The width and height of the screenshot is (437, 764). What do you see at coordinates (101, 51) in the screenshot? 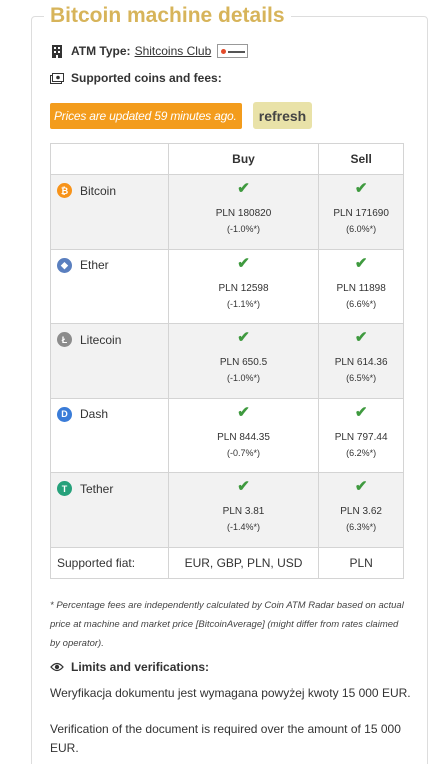
I see `atm-type-label: ATM Type:` at bounding box center [101, 51].